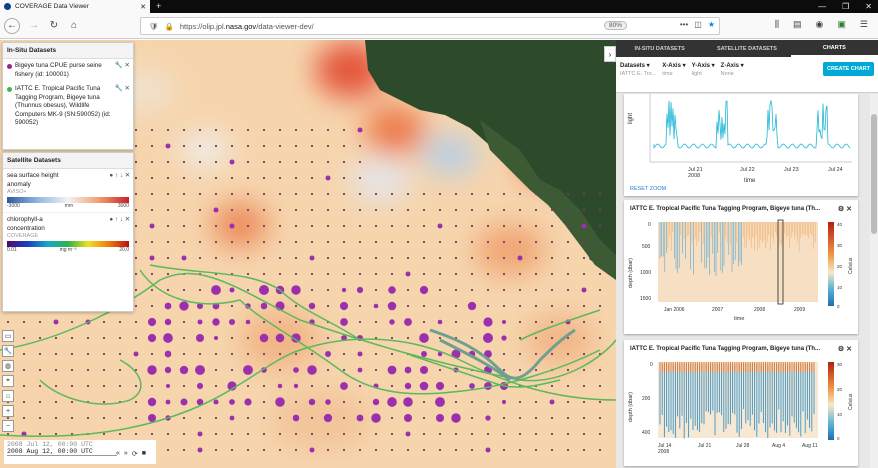 This screenshot has width=878, height=468. Describe the element at coordinates (116, 175) in the screenshot. I see `move-up-icon: ↑` at that location.